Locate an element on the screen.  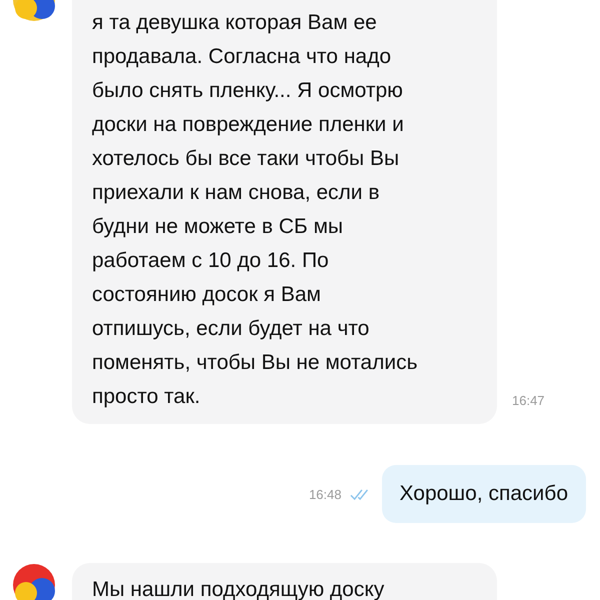
message-time: 16:47 is located at coordinates (528, 400).